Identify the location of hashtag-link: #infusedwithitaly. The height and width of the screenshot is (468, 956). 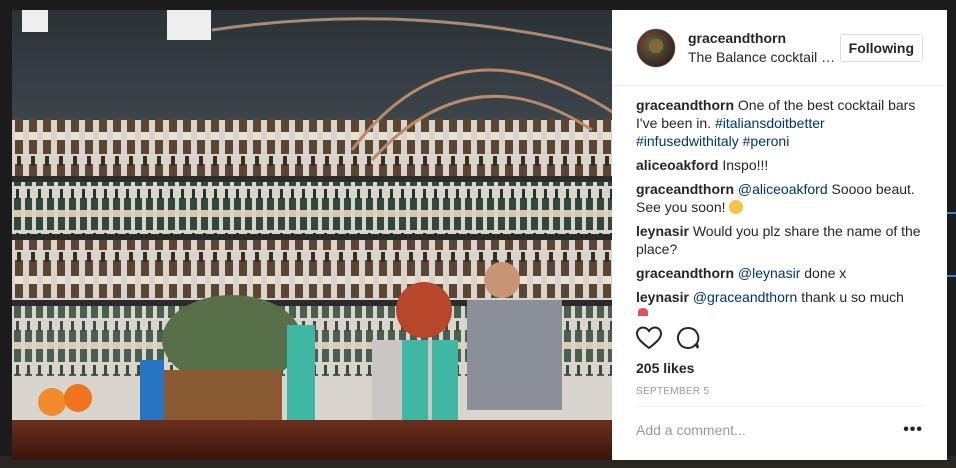
(687, 141).